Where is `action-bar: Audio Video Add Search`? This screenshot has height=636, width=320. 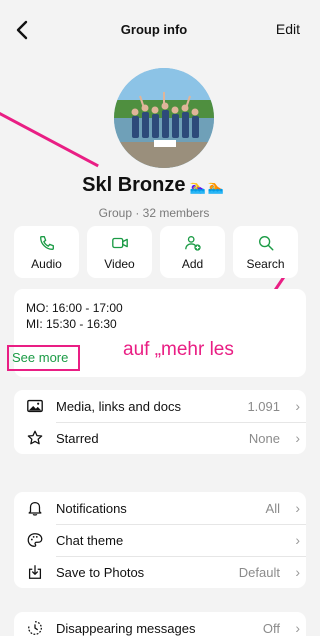
action-bar: Audio Video Add Search is located at coordinates (156, 252).